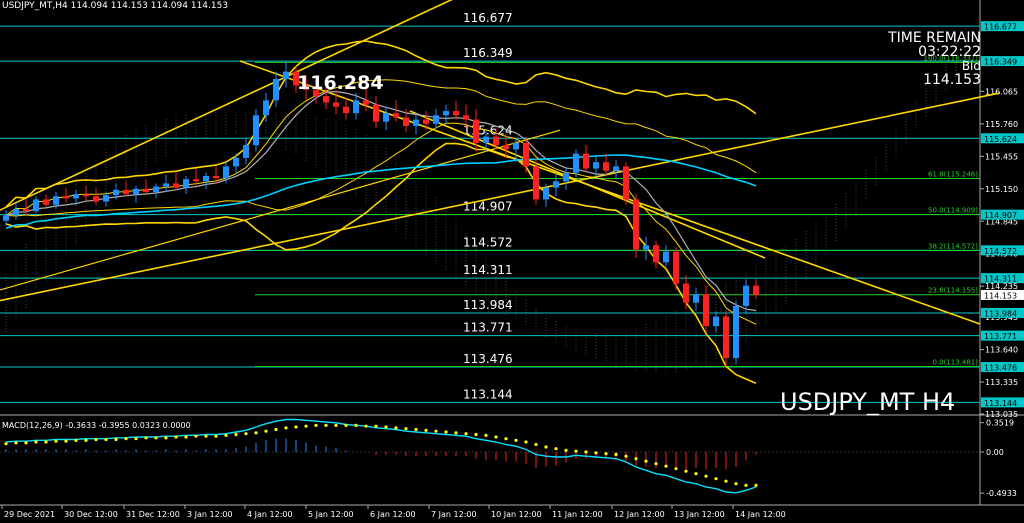 The width and height of the screenshot is (1024, 523). I want to click on time-axis-label: 5 Jan 12:00, so click(331, 514).